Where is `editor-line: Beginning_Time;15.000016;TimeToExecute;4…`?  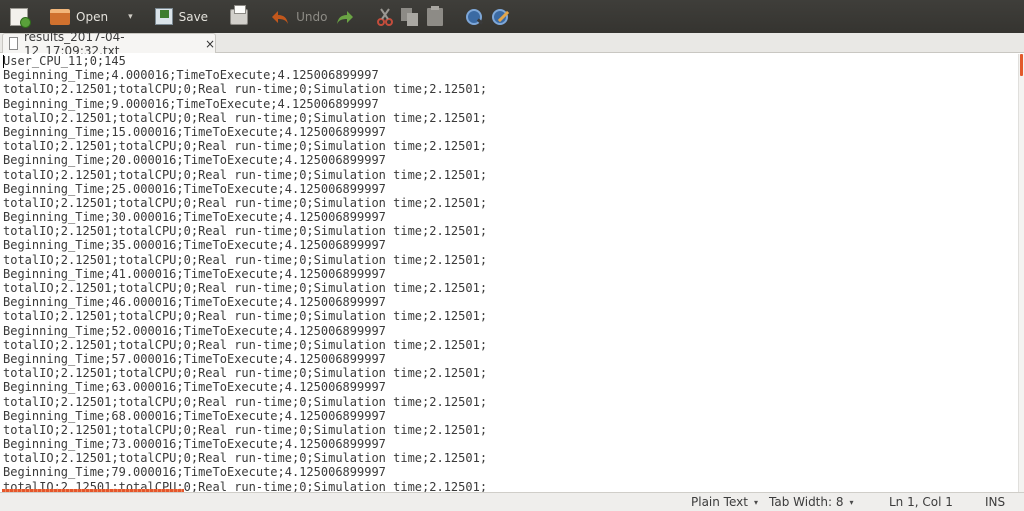 editor-line: Beginning_Time;15.000016;TimeToExecute;4… is located at coordinates (194, 131).